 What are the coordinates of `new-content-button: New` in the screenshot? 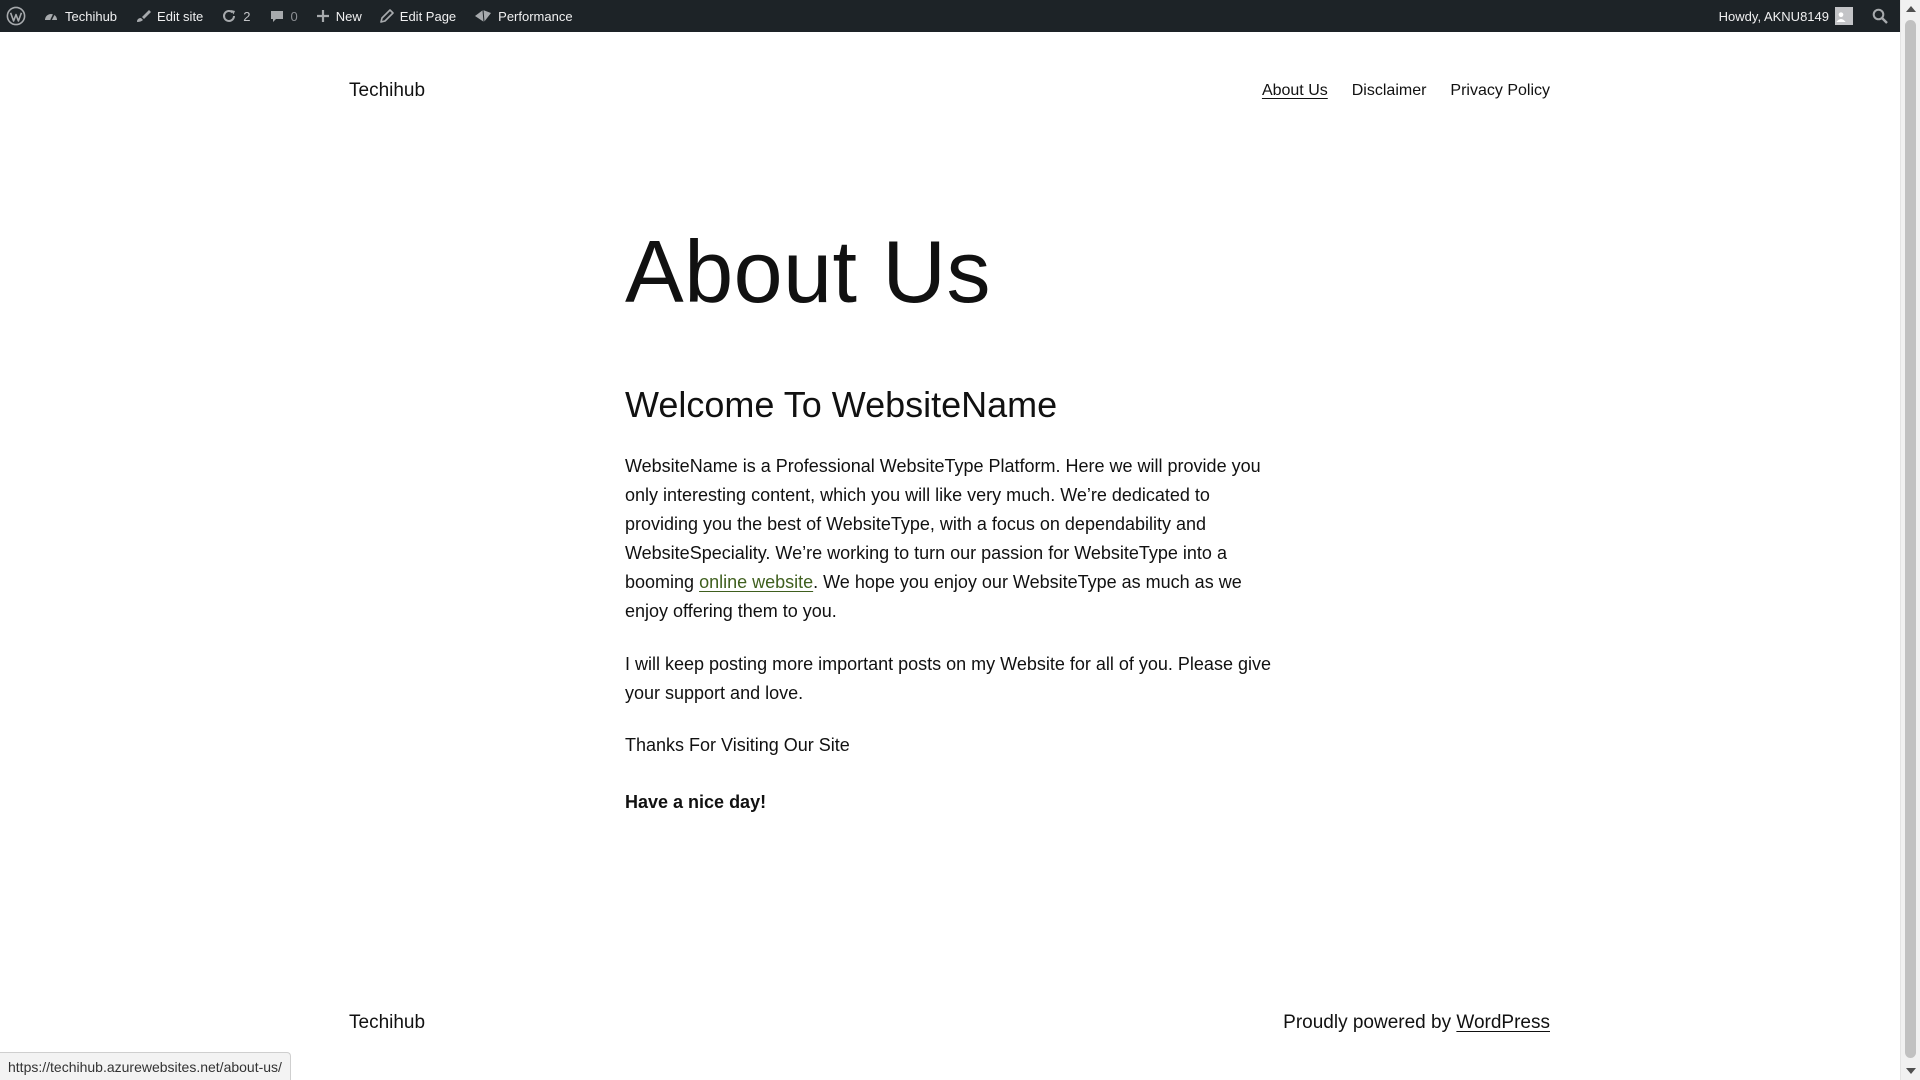 It's located at (339, 16).